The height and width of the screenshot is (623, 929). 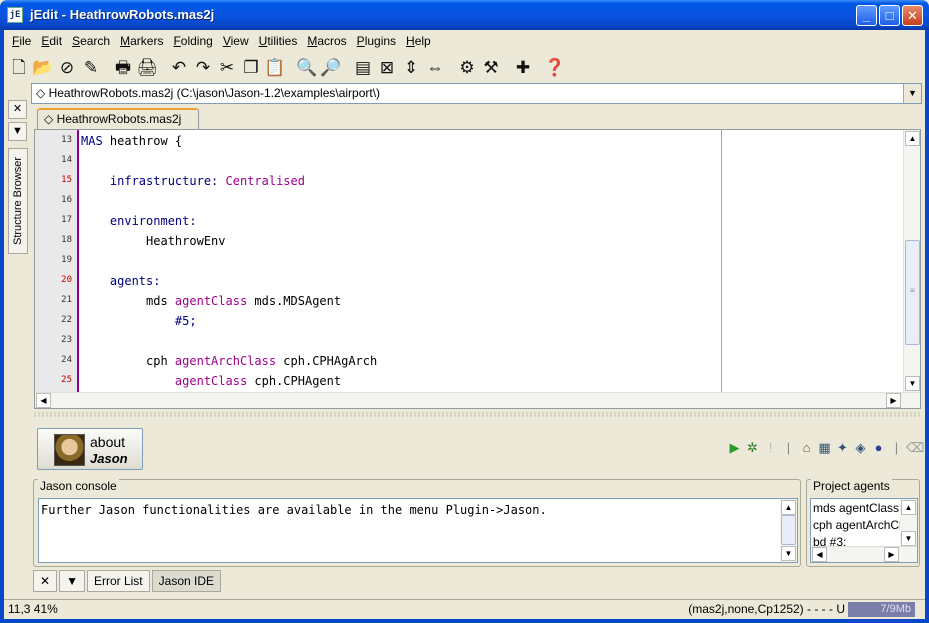 I want to click on buffer-status: (mas2j,none,Cp1252) - - - - U, so click(x=766, y=609).